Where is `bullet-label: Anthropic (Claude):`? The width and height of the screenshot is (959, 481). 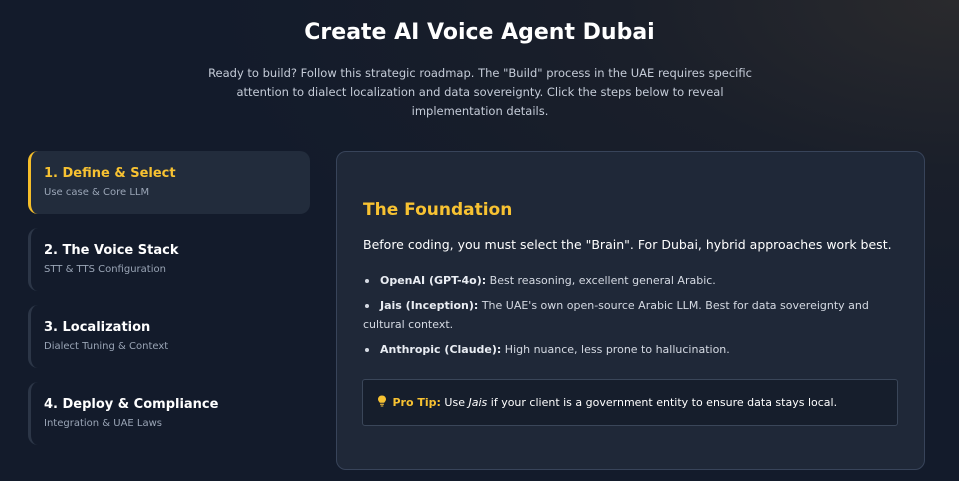 bullet-label: Anthropic (Claude): is located at coordinates (441, 349).